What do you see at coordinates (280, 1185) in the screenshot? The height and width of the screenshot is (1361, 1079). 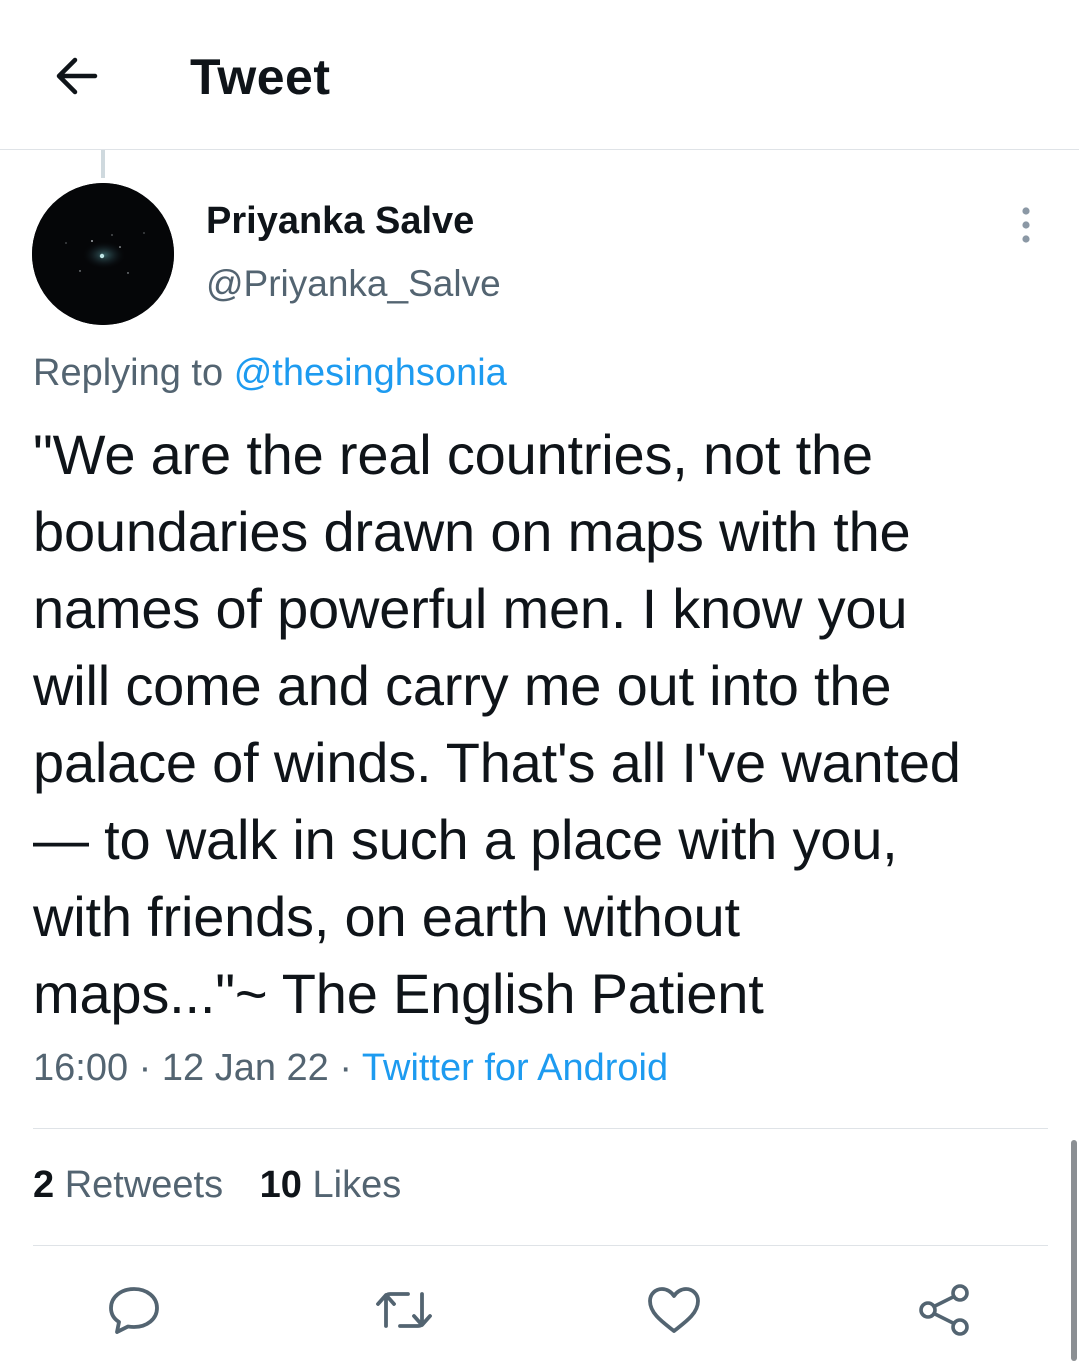 I see `likes-count: 10` at bounding box center [280, 1185].